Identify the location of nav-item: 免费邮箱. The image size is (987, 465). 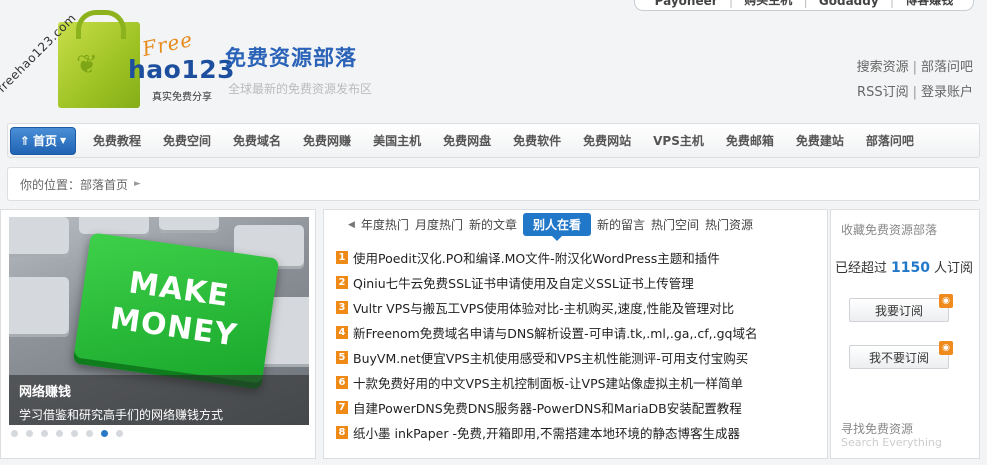
(750, 140).